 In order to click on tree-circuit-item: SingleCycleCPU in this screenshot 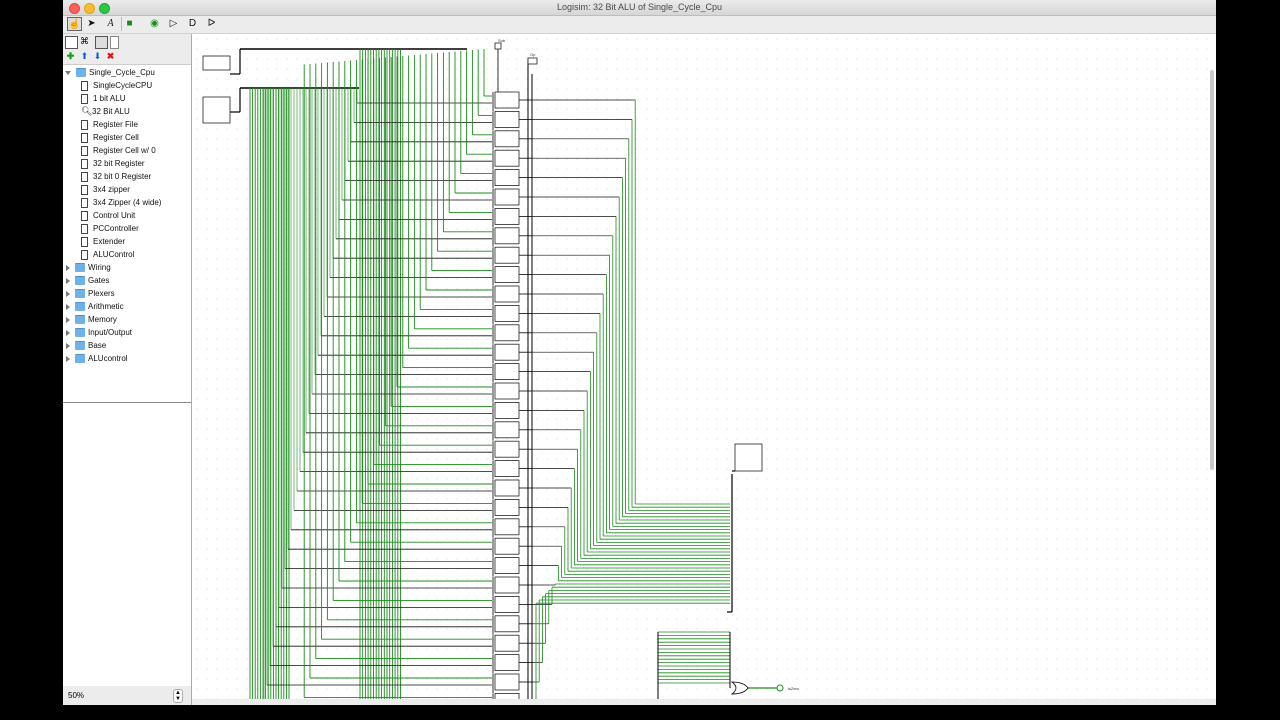, I will do `click(116, 85)`.